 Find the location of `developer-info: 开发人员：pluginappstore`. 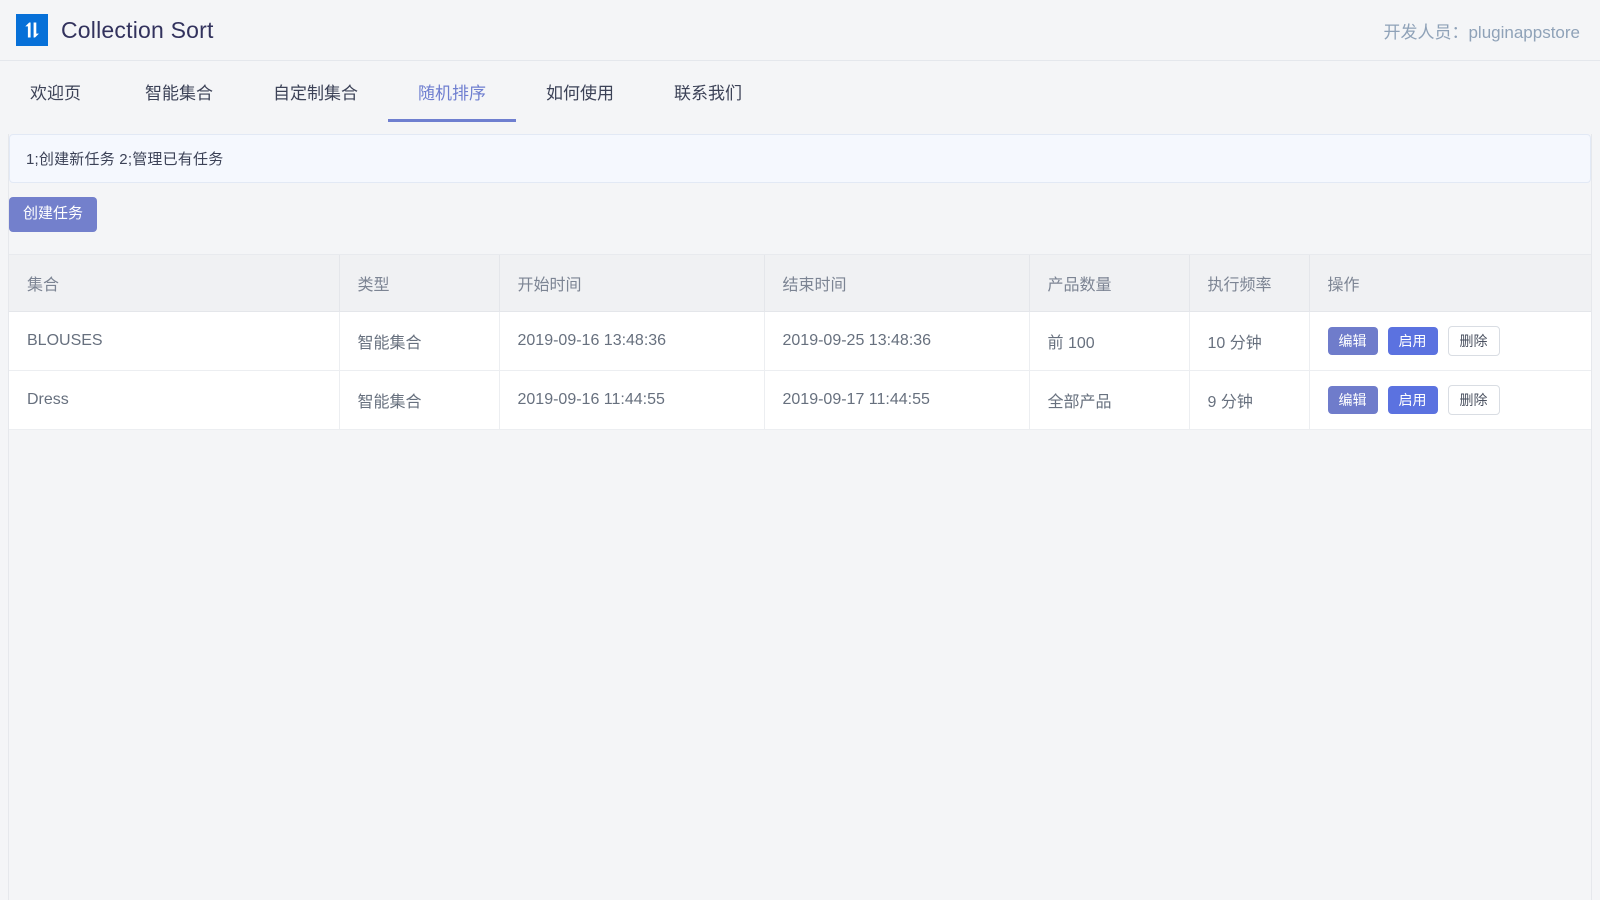

developer-info: 开发人员：pluginappstore is located at coordinates (1481, 32).